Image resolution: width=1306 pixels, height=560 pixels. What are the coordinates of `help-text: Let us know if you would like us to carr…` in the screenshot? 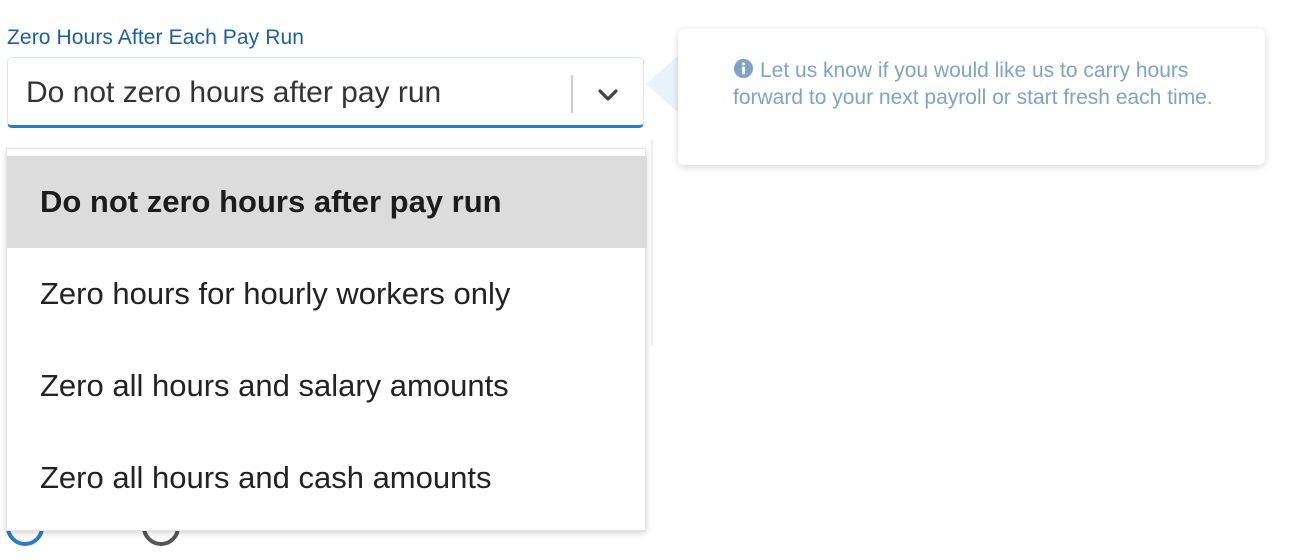 It's located at (973, 84).